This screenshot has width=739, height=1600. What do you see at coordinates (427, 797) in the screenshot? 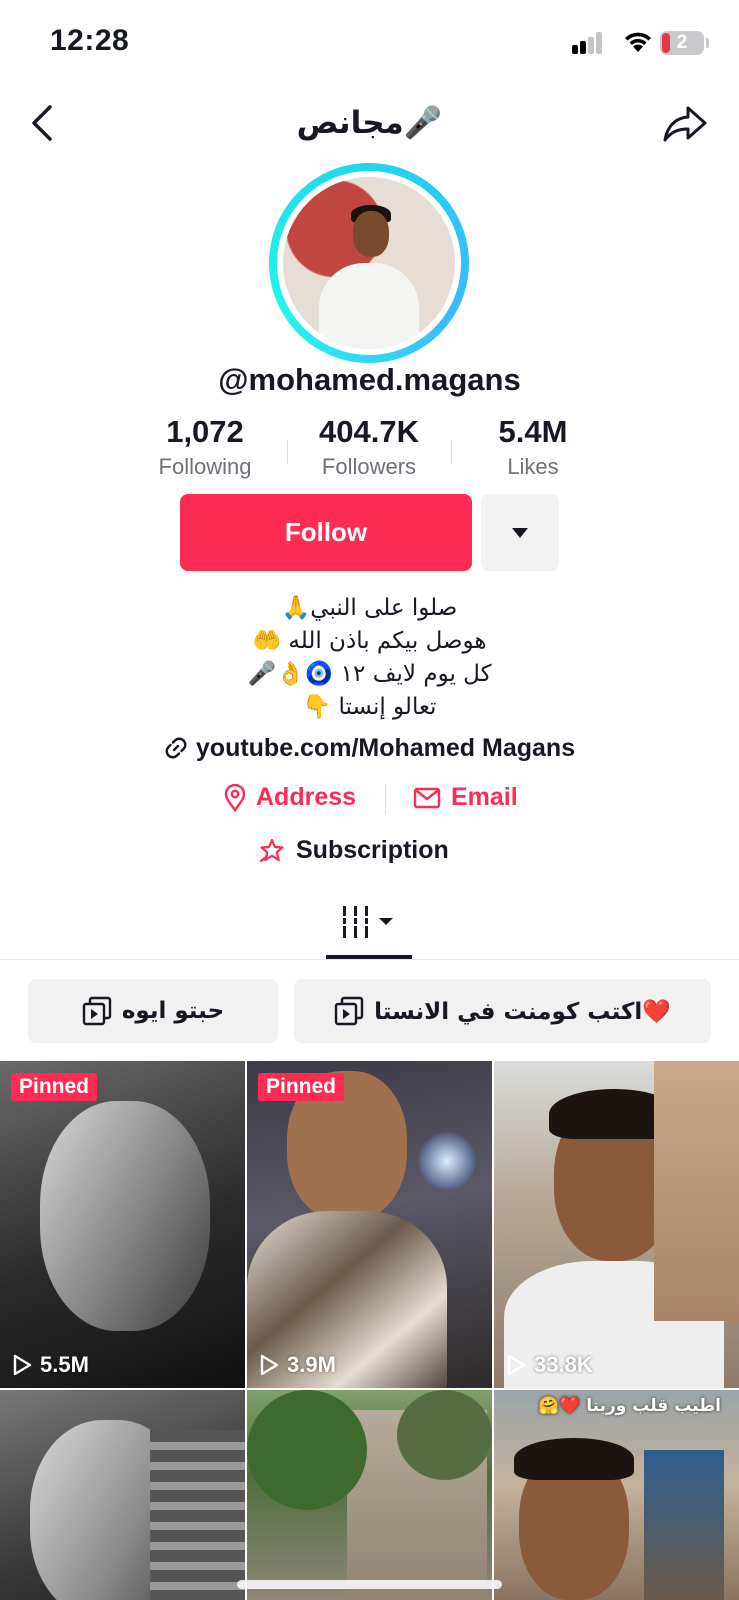
I see `envelope-icon` at bounding box center [427, 797].